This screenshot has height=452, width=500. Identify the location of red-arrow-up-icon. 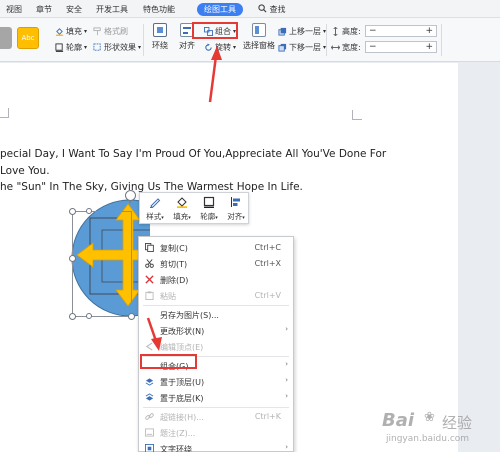
(215, 74).